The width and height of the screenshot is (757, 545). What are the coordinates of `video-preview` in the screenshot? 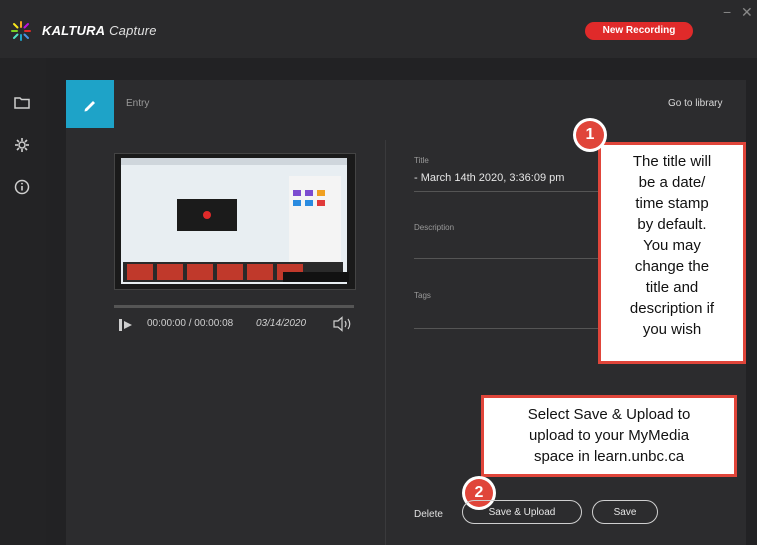 It's located at (235, 221).